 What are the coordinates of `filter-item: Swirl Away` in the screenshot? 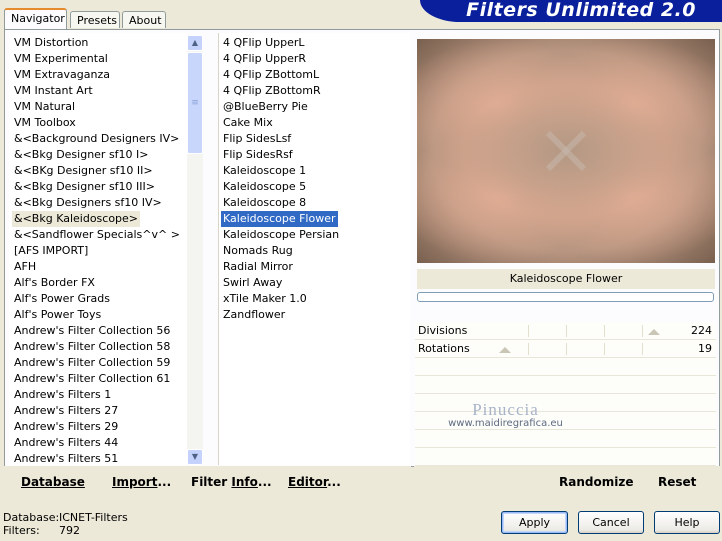 It's located at (252, 283).